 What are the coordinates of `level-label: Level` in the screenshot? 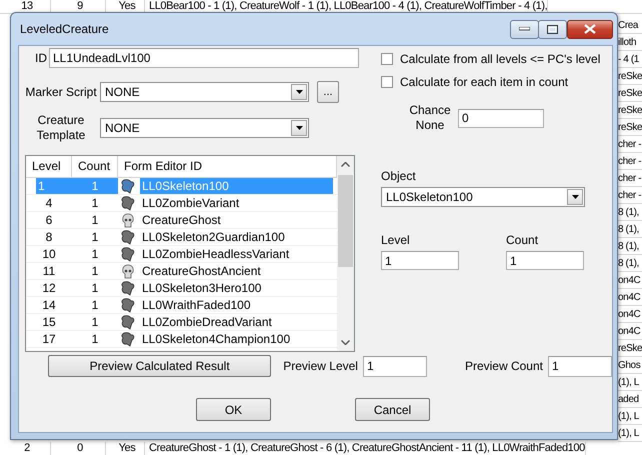 It's located at (395, 240).